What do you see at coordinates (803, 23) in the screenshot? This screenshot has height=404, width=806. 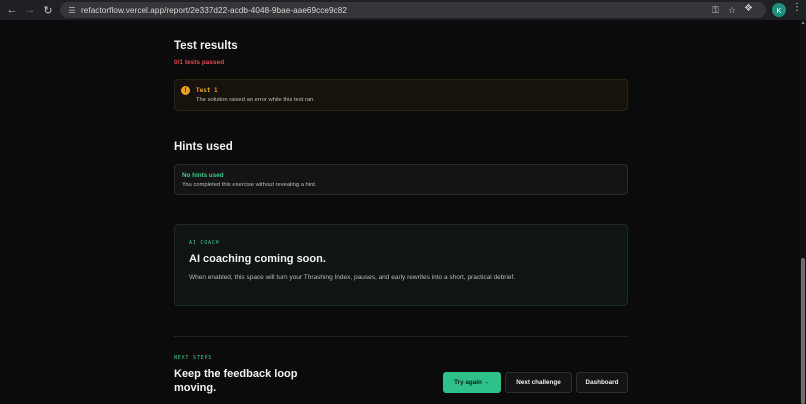 I see `scroll-up-icon: ▲` at bounding box center [803, 23].